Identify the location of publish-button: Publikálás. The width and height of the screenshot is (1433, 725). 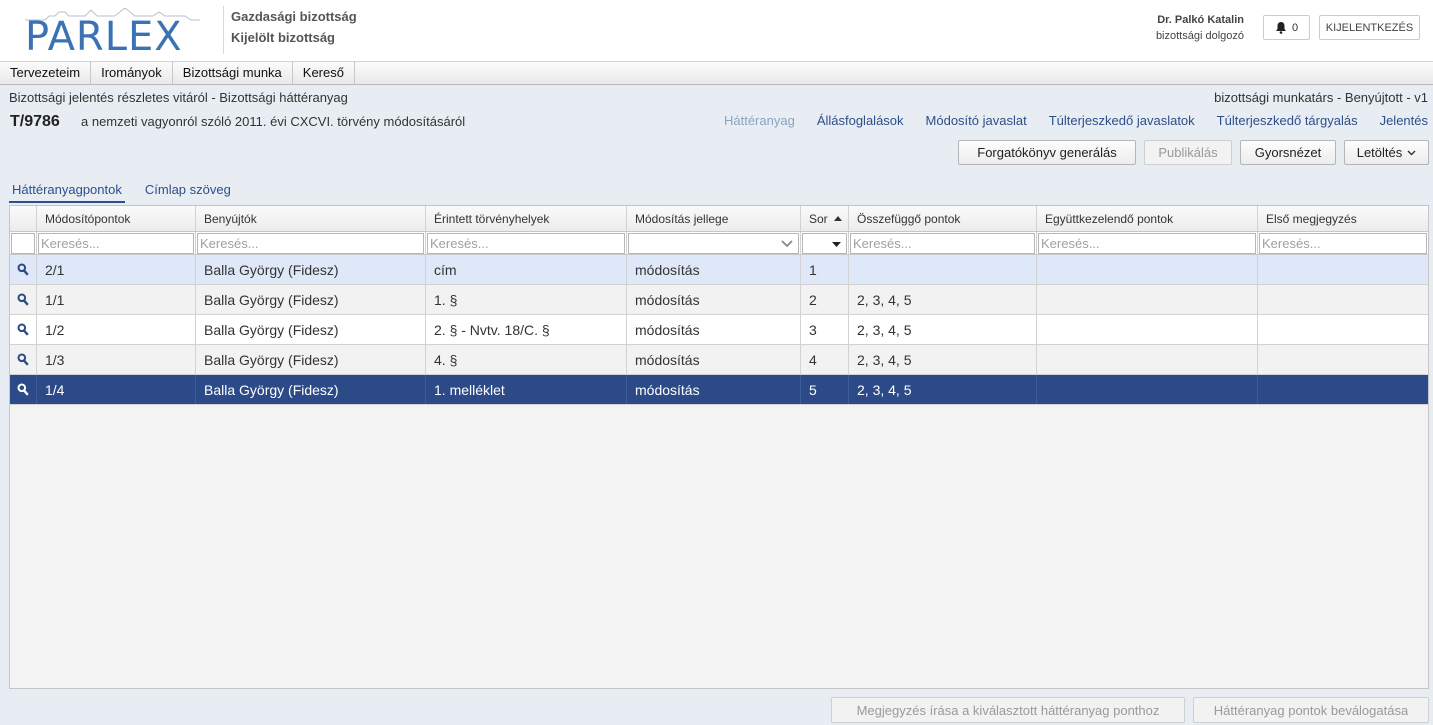
(1188, 152).